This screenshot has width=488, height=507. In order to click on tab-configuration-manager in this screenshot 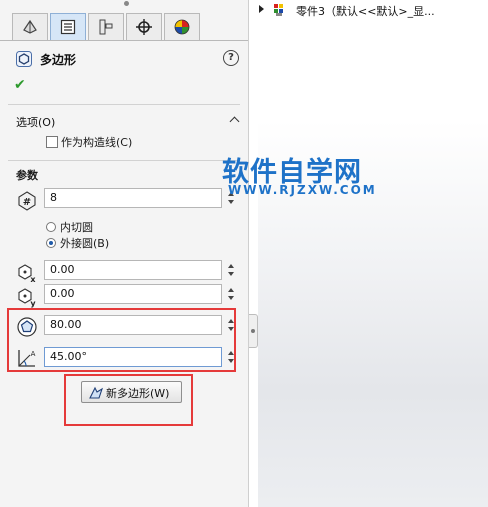, I will do `click(106, 26)`.